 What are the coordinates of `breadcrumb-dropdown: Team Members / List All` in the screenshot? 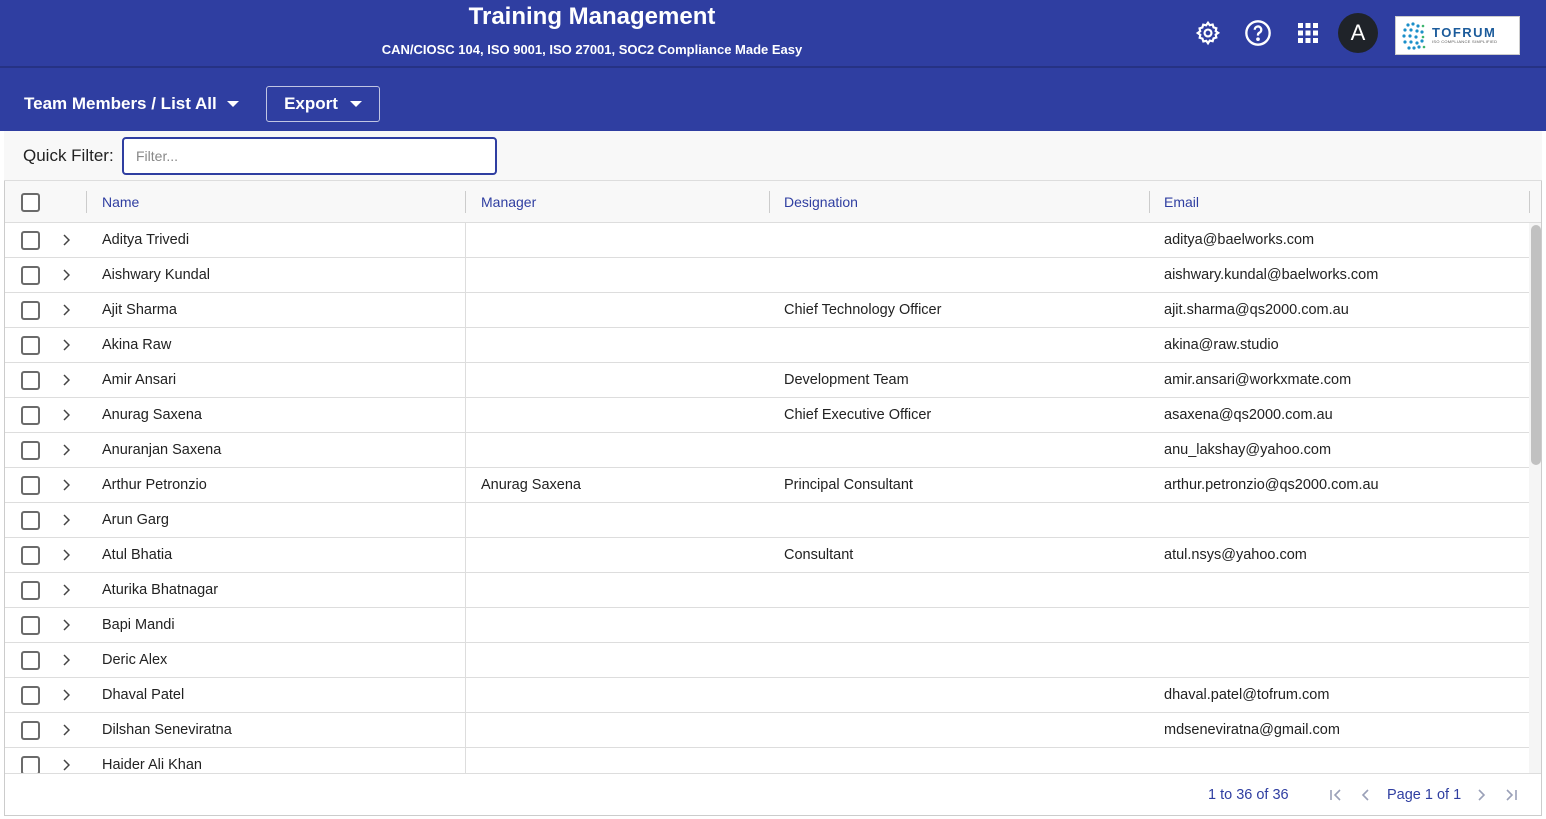 It's located at (131, 104).